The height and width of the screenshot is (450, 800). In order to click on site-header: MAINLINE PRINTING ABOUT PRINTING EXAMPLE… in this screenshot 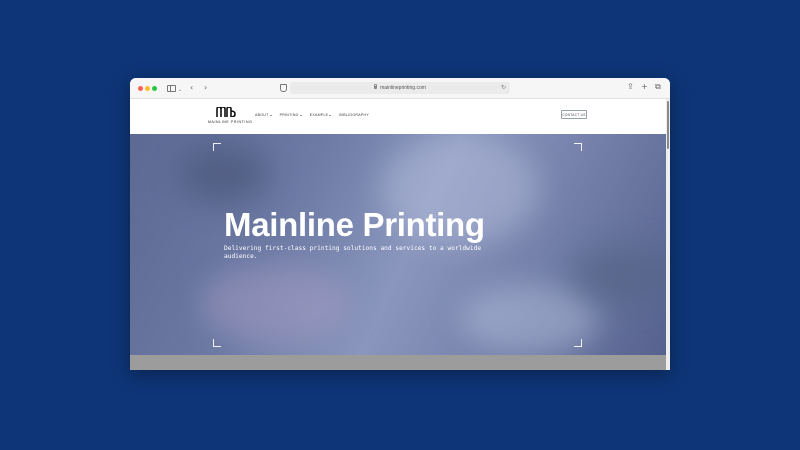, I will do `click(398, 116)`.